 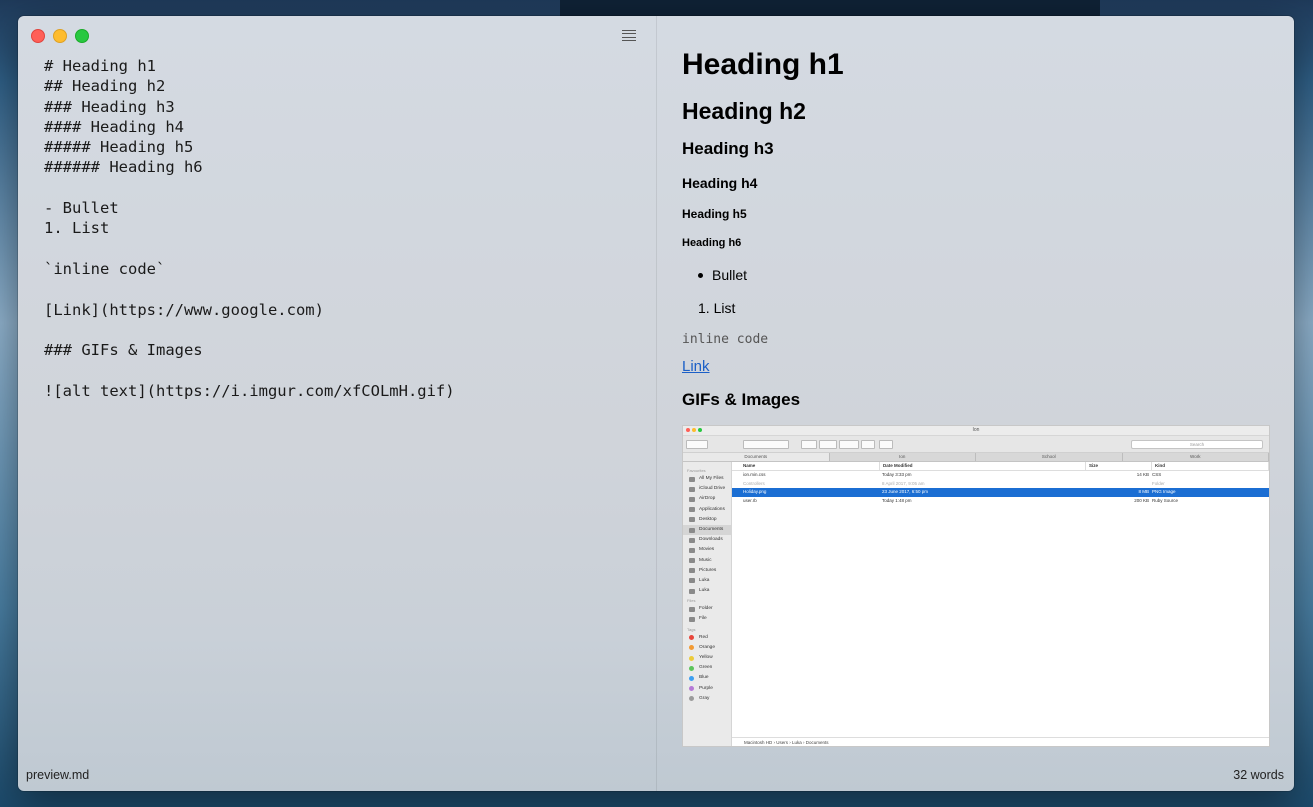 I want to click on finder-cell-kind: PNG Image, so click(x=1164, y=491).